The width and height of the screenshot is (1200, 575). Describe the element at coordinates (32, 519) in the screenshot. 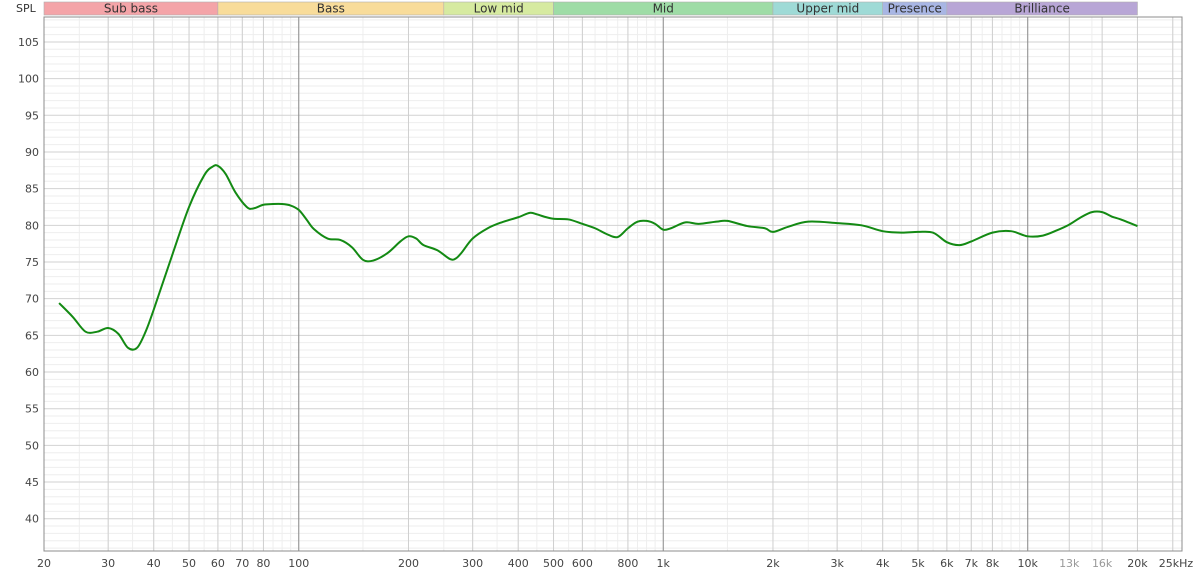

I see `y-tick-label: 40` at that location.